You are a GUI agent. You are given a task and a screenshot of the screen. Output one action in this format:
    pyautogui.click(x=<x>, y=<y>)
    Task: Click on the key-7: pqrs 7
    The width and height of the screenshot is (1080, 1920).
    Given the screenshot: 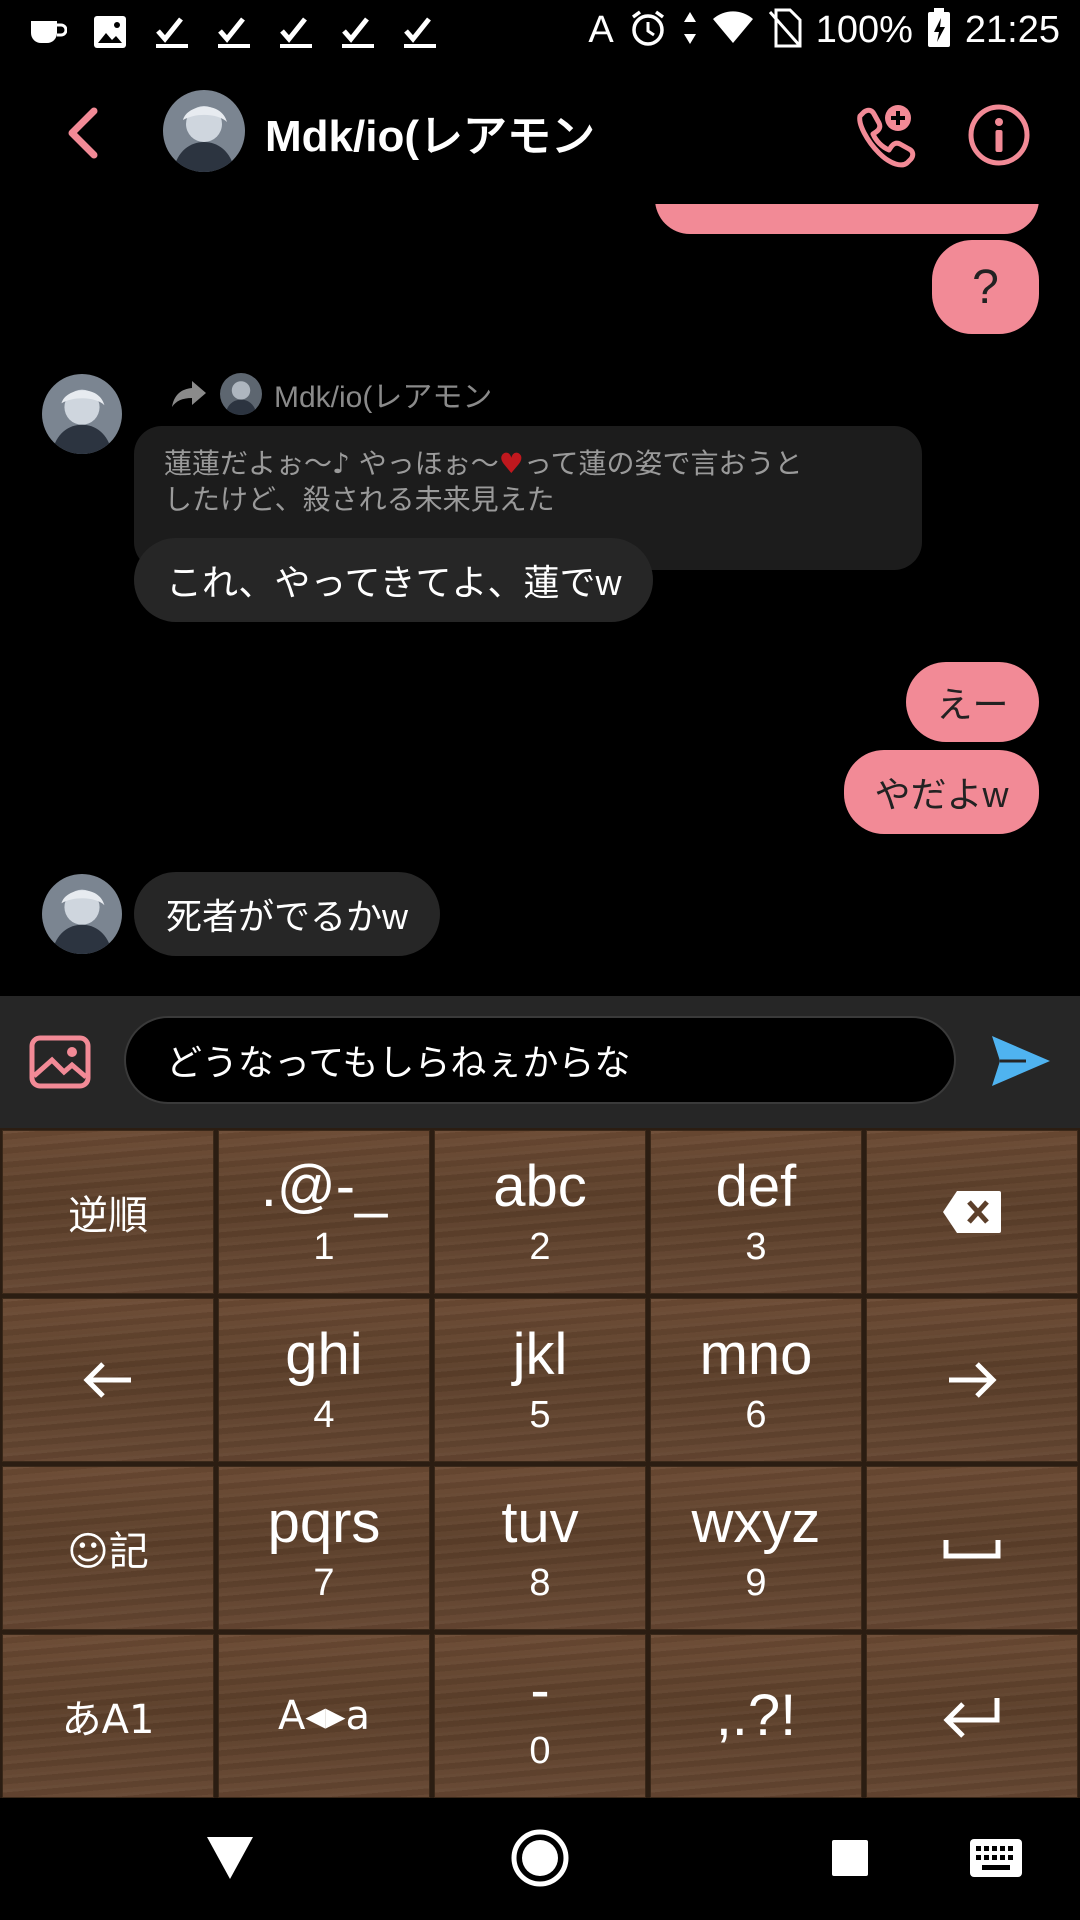 What is the action you would take?
    pyautogui.click(x=324, y=1548)
    